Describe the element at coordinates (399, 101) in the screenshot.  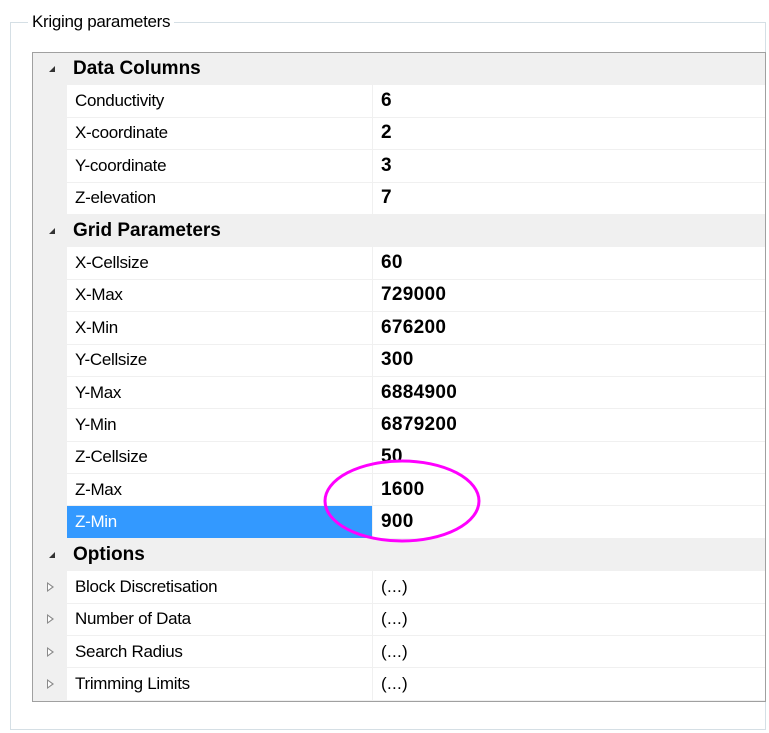
I see `property-row: Conductivity 6` at that location.